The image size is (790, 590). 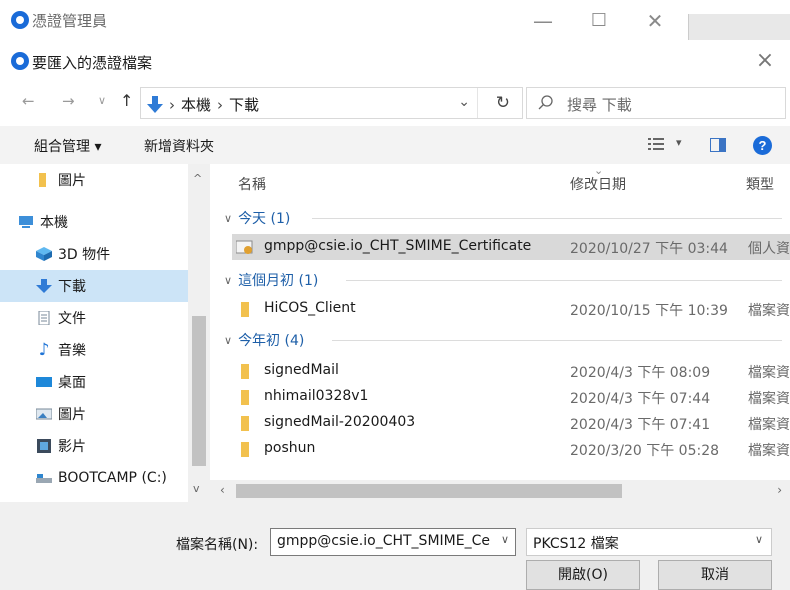 I want to click on breadcrumb-this-pc: 本機, so click(x=196, y=104).